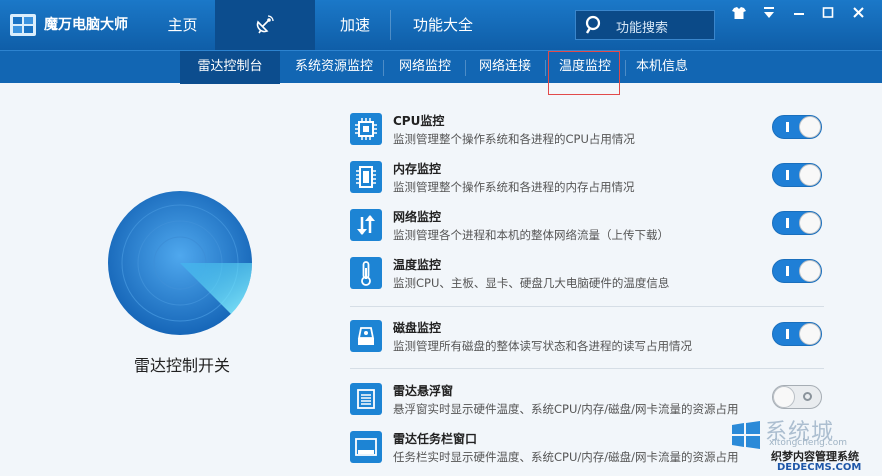 Image resolution: width=882 pixels, height=476 pixels. Describe the element at coordinates (542, 346) in the screenshot. I see `monitor-desc: 监测管理所有磁盘的整体读写状态和各进程的读写占用情况` at that location.